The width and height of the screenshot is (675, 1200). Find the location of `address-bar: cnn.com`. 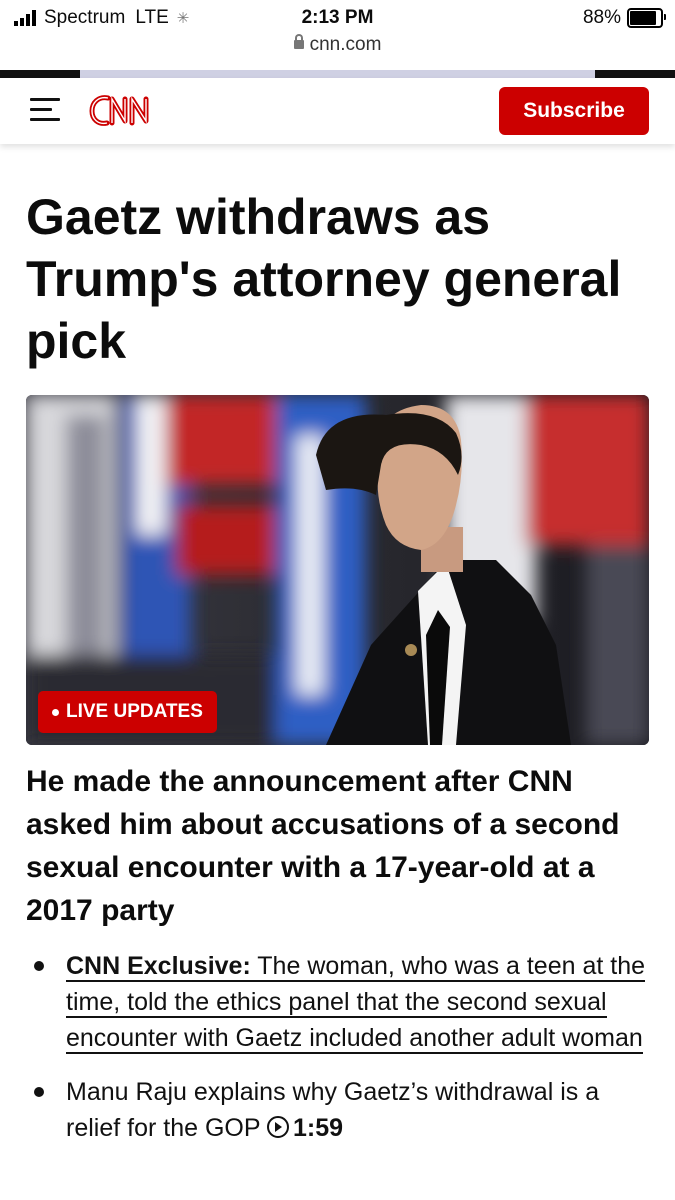

address-bar: cnn.com is located at coordinates (337, 45).